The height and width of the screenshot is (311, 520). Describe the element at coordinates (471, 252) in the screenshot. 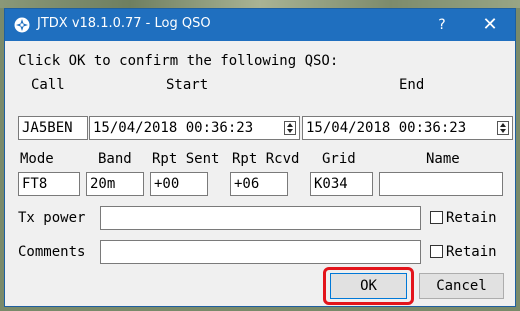

I see `retain-comments-label: Retain` at that location.